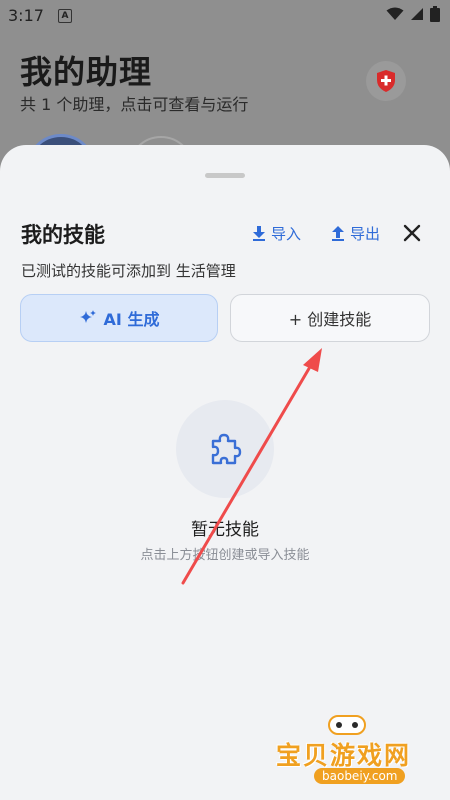 This screenshot has width=450, height=800. Describe the element at coordinates (26, 15) in the screenshot. I see `status-time: 3:17` at that location.